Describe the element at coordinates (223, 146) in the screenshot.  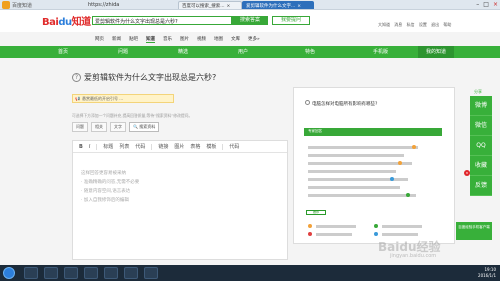
I see `toolbar-divider` at that location.